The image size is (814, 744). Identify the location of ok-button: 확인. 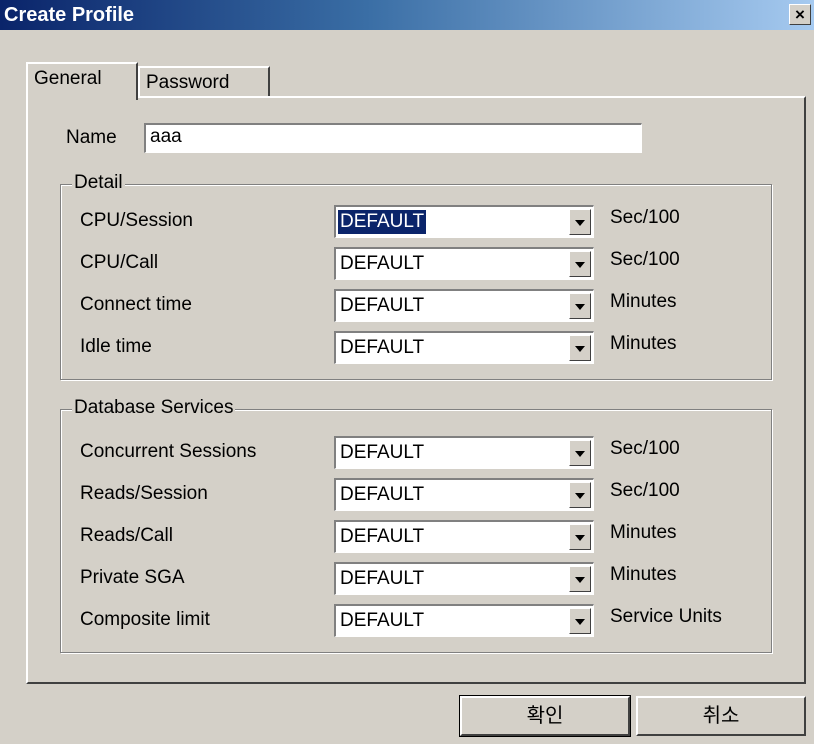
(545, 716).